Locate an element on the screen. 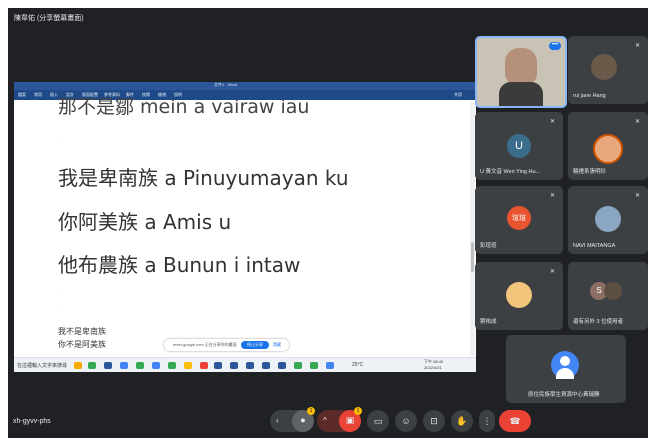  avatar: 瑄瑄 is located at coordinates (519, 218).